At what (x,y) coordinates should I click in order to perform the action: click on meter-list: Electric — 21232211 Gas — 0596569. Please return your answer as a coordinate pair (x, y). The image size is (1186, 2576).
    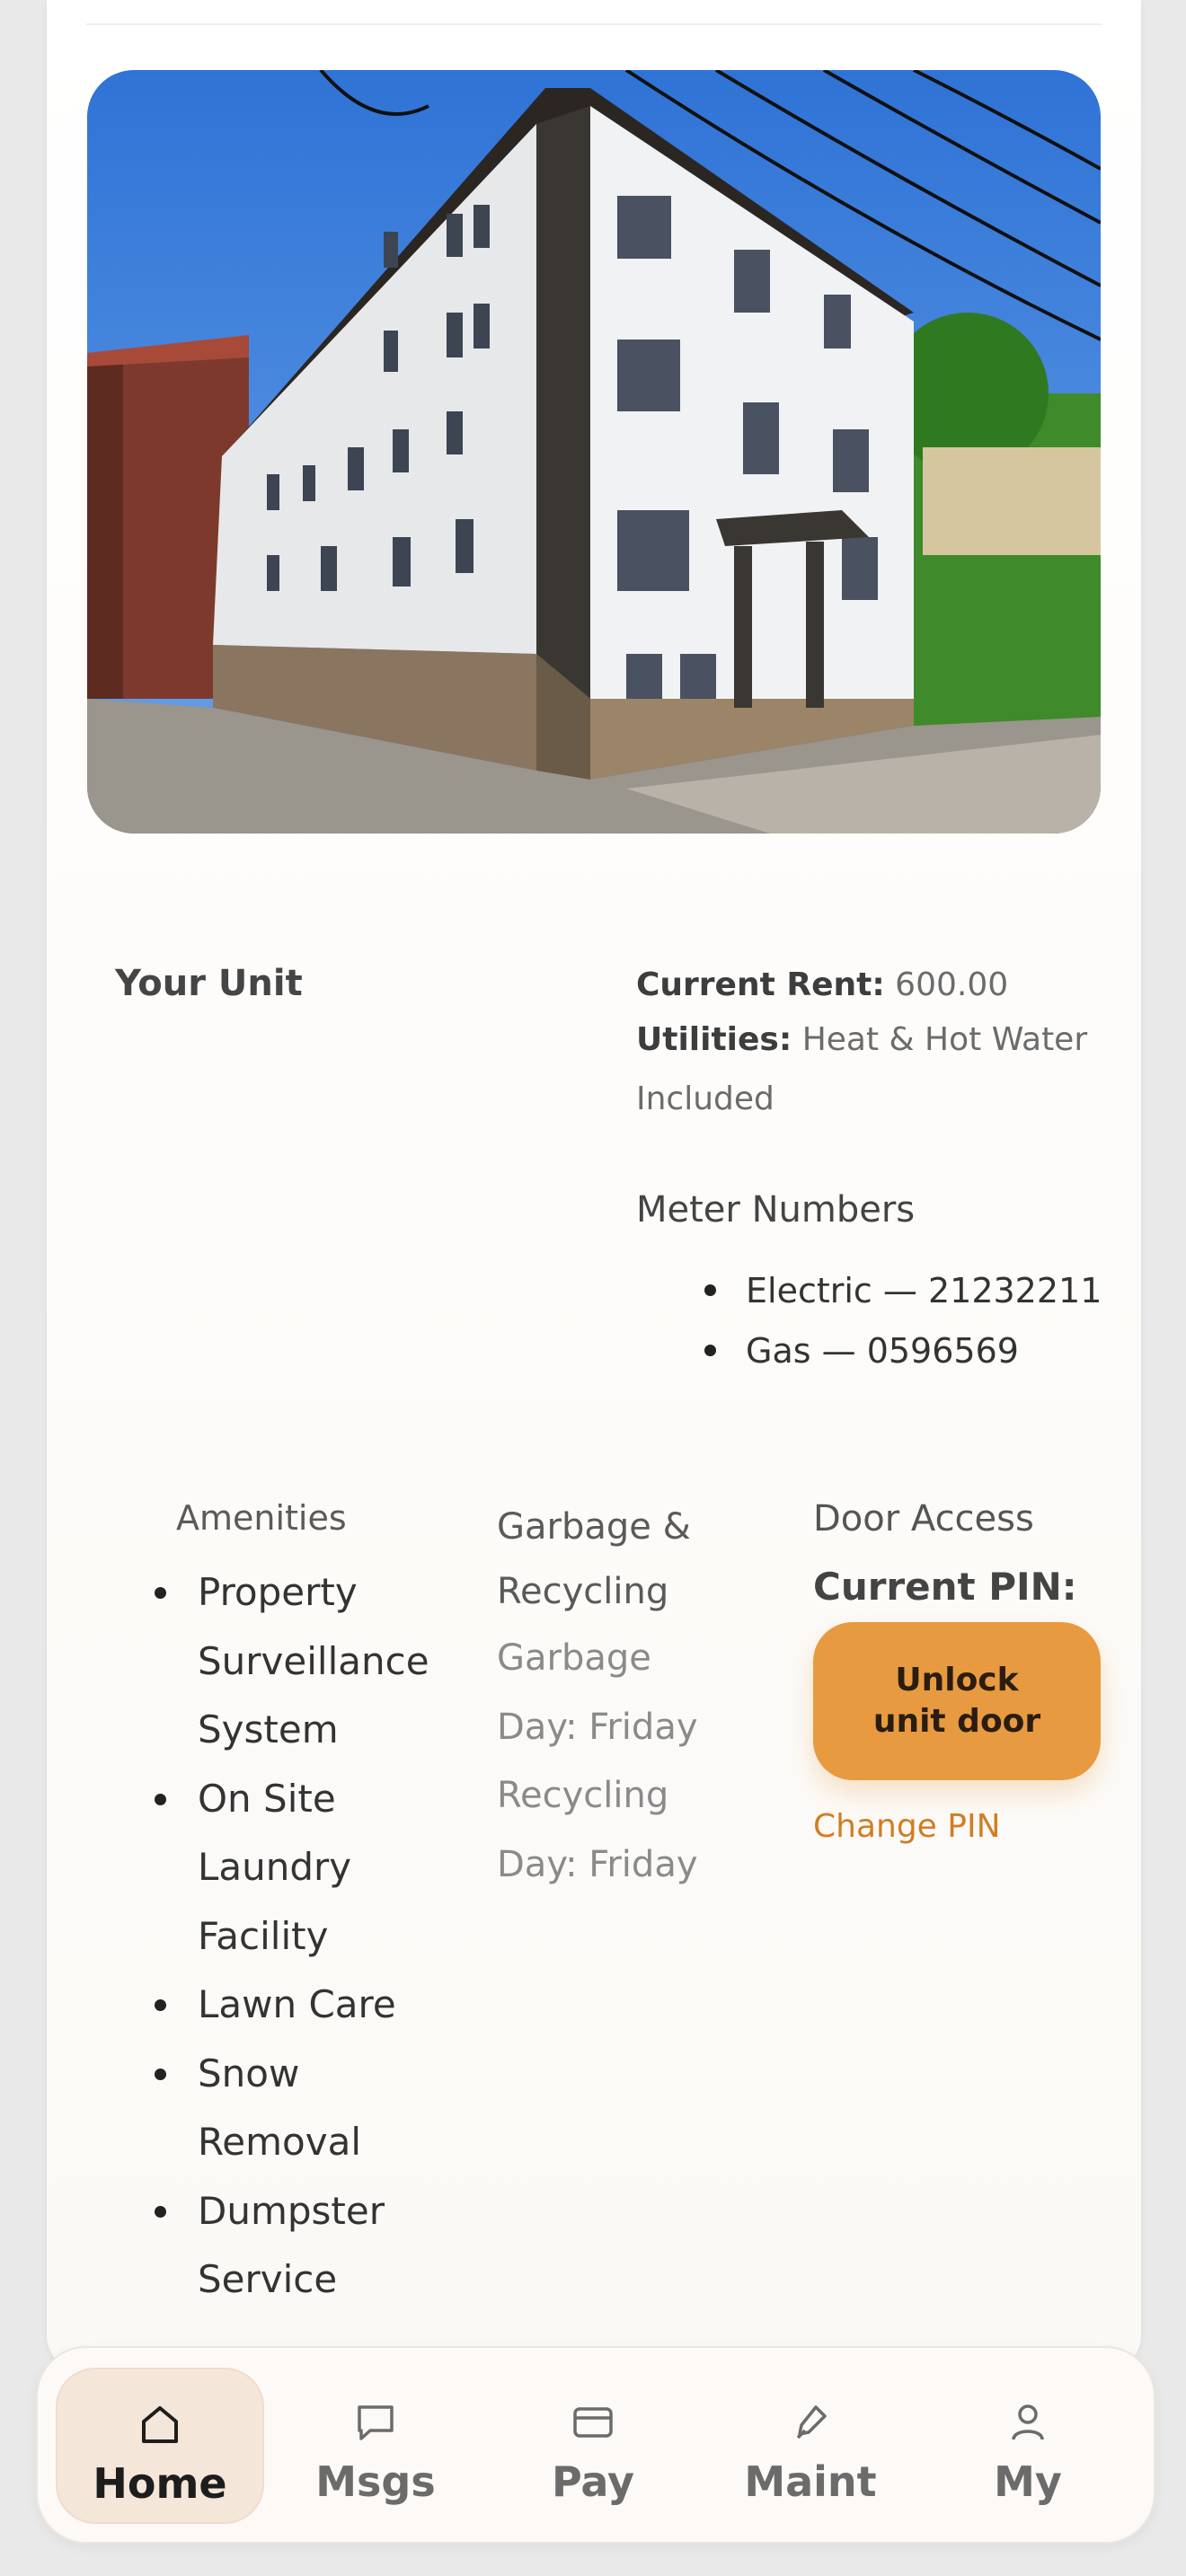
    Looking at the image, I should click on (903, 1323).